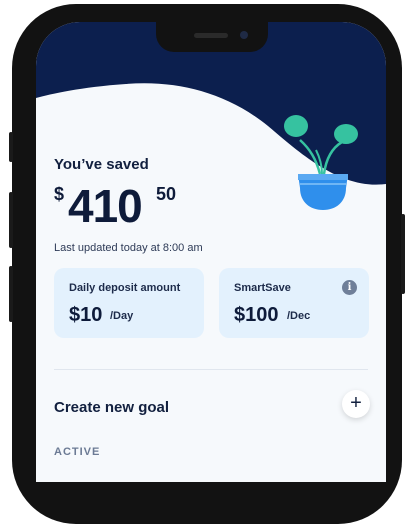  I want to click on daily-deposit-unit: /Day, so click(122, 316).